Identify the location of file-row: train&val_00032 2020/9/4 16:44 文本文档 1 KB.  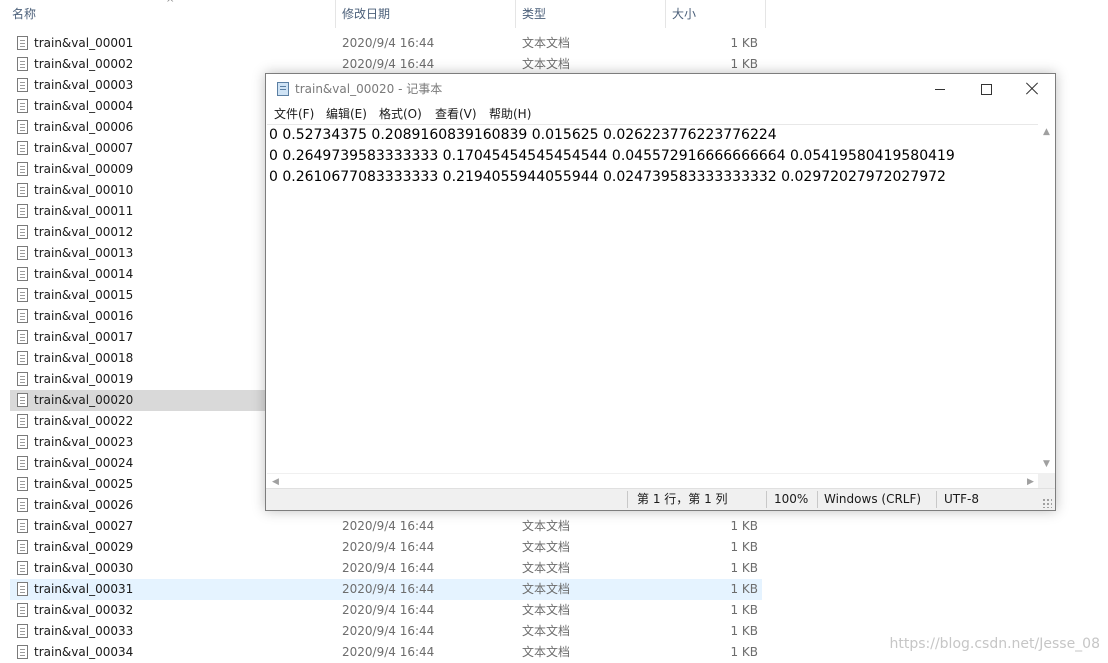
(386, 610).